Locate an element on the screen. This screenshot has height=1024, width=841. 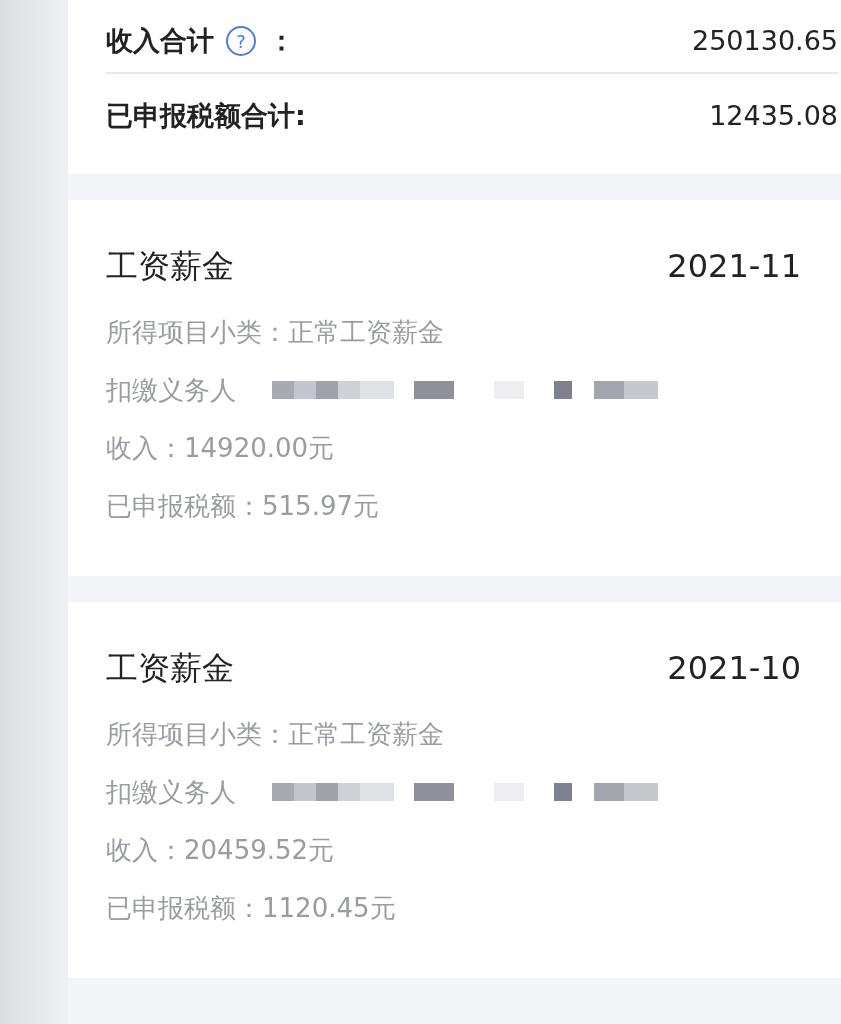
record-detail: 已申报税额：1120.45元 is located at coordinates (251, 908).